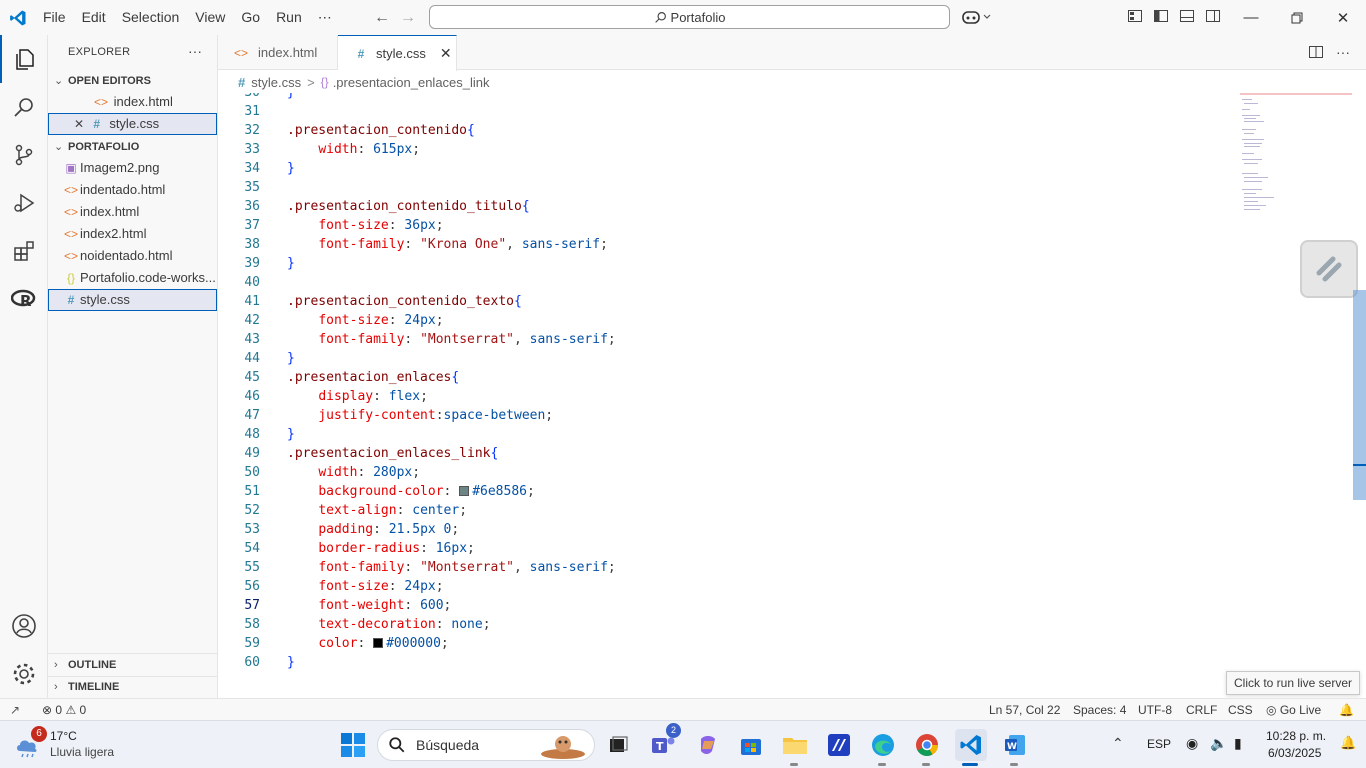 The width and height of the screenshot is (1366, 768). What do you see at coordinates (725, 282) in the screenshot?
I see `code-line: 40` at bounding box center [725, 282].